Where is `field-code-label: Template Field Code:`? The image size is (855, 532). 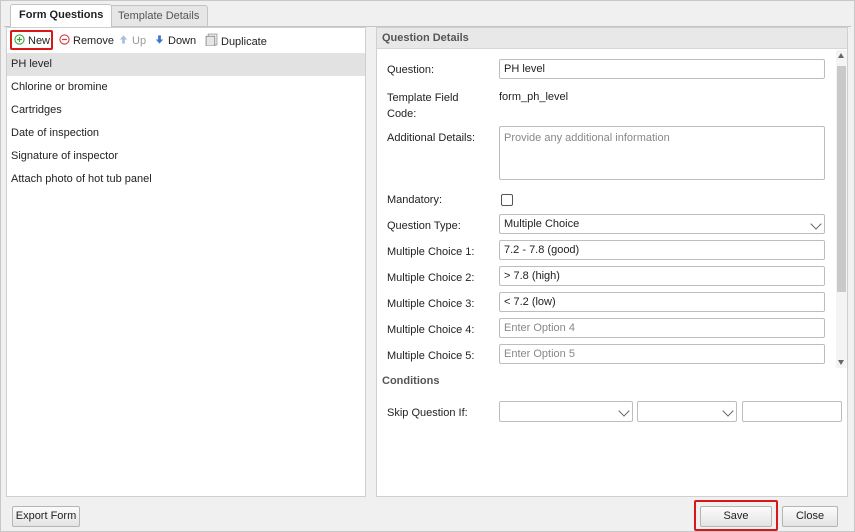
field-code-label: Template Field Code: is located at coordinates (423, 106).